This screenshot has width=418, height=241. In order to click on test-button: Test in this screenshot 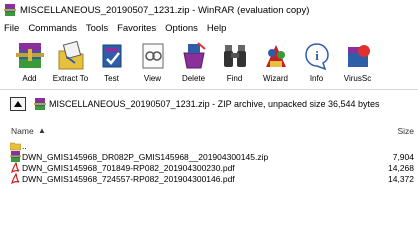, I will do `click(111, 63)`.